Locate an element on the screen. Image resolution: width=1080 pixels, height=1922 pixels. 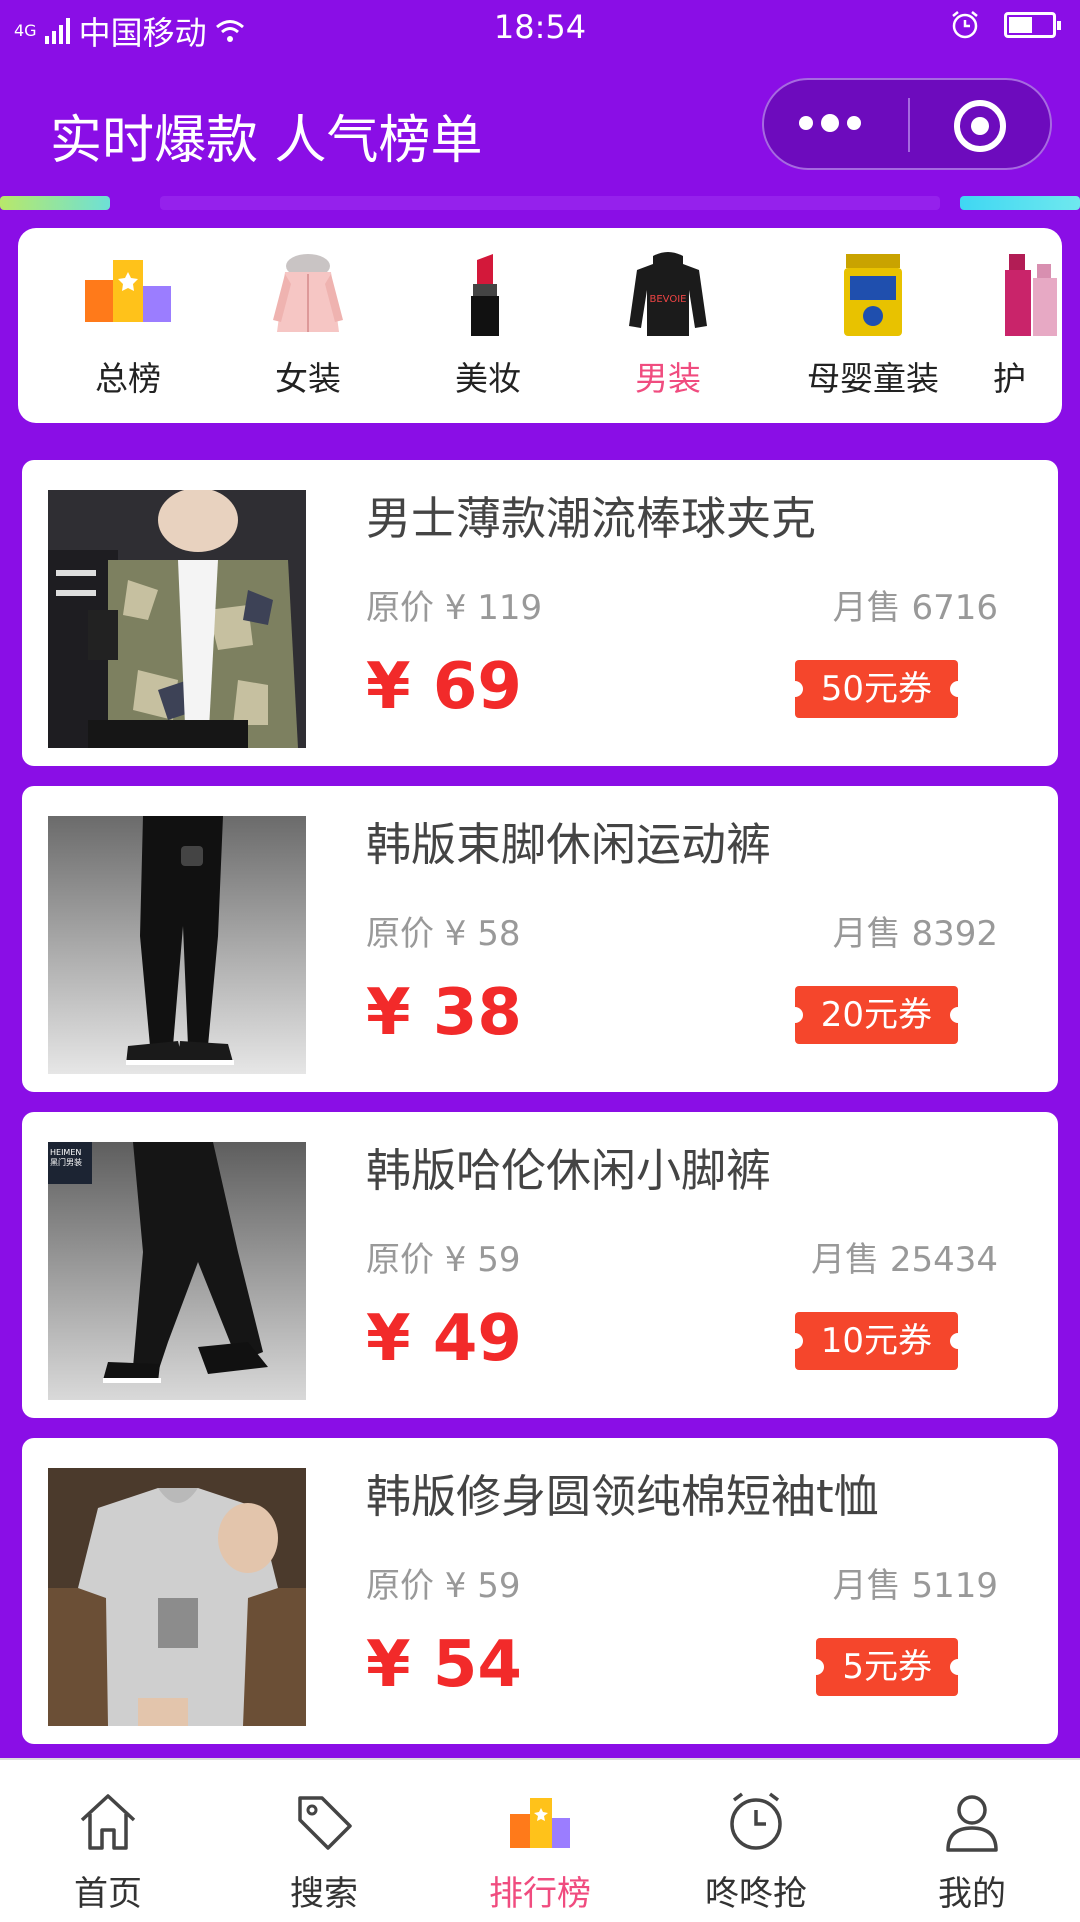
black-joggers-photo is located at coordinates (177, 945).